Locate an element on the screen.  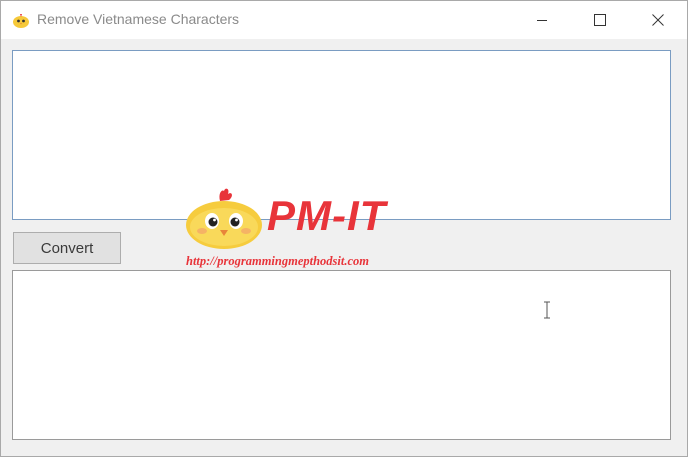
close-button is located at coordinates (658, 20).